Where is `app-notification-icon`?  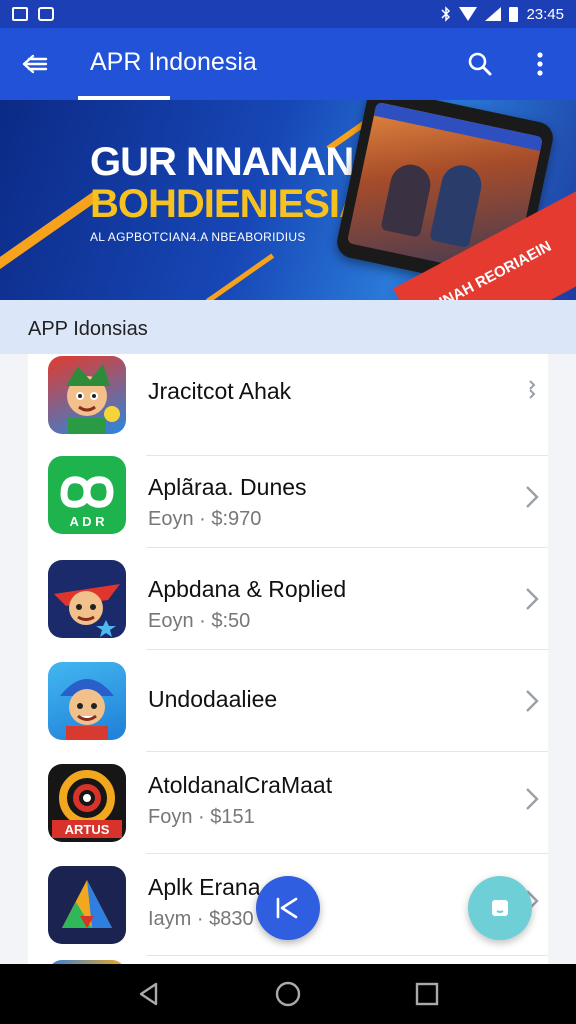
app-notification-icon is located at coordinates (46, 14).